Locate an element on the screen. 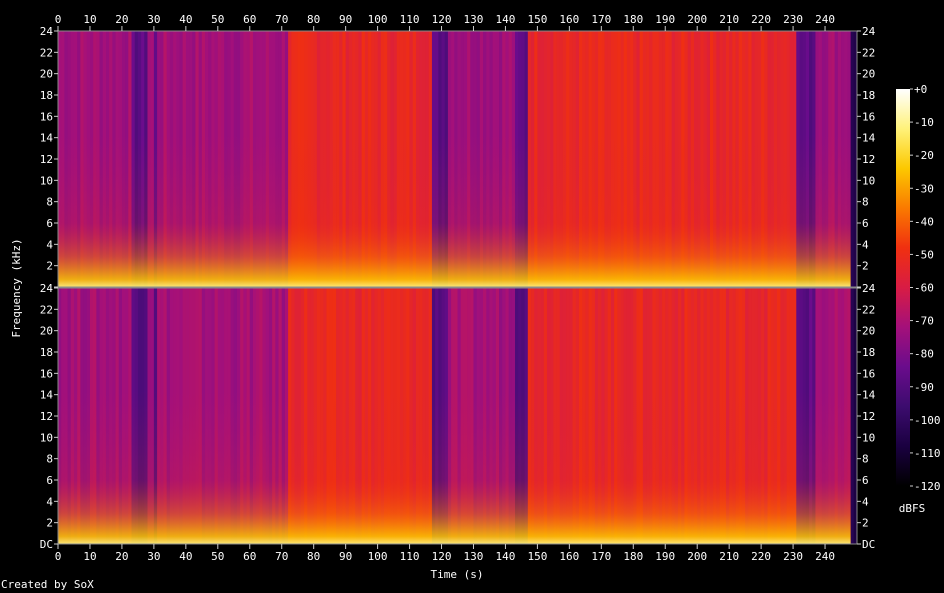 The height and width of the screenshot is (593, 944). x-tick-label-bottom: 70 is located at coordinates (281, 556).